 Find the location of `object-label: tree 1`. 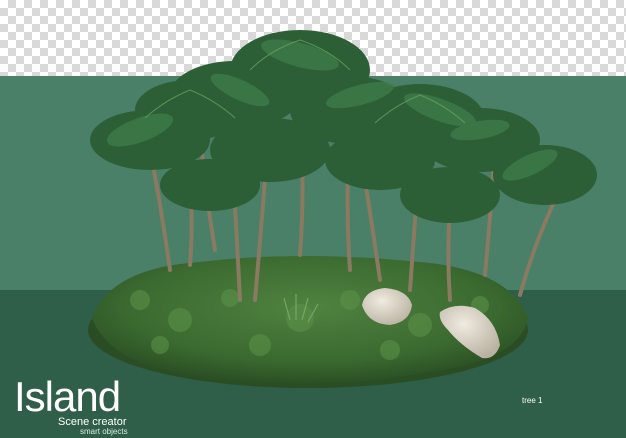

object-label: tree 1 is located at coordinates (532, 400).